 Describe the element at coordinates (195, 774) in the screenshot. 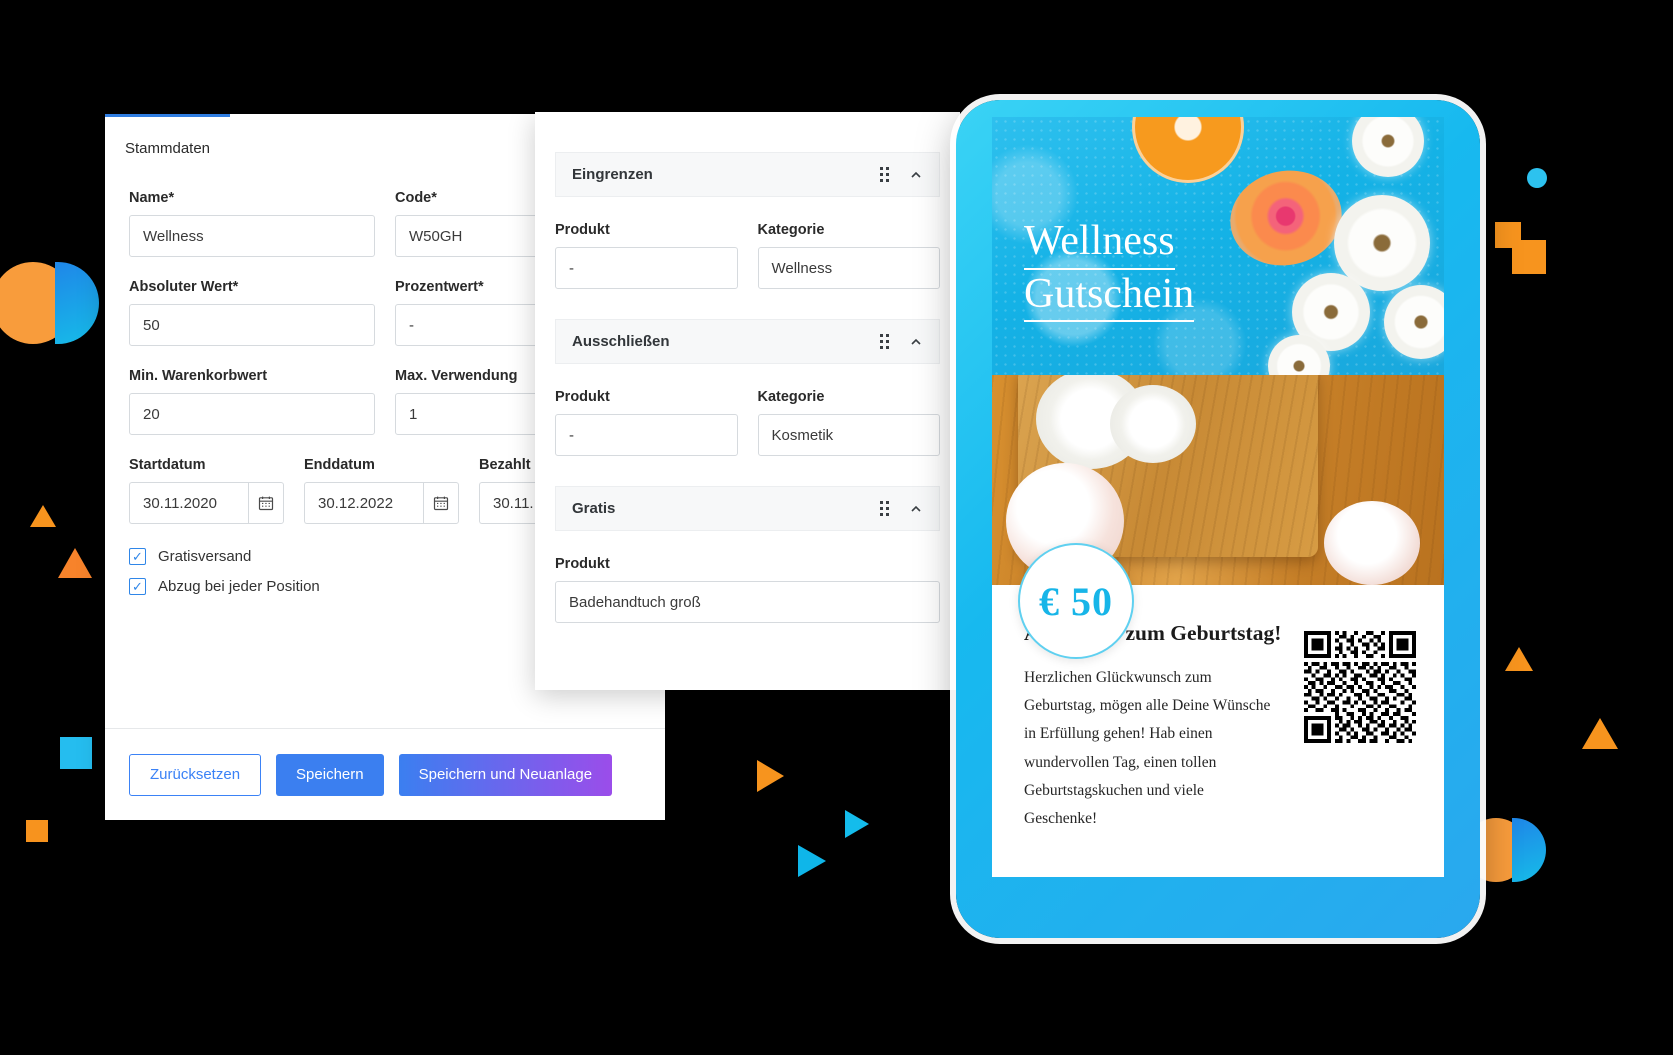

I see `reset-button: Zurücksetzen` at that location.